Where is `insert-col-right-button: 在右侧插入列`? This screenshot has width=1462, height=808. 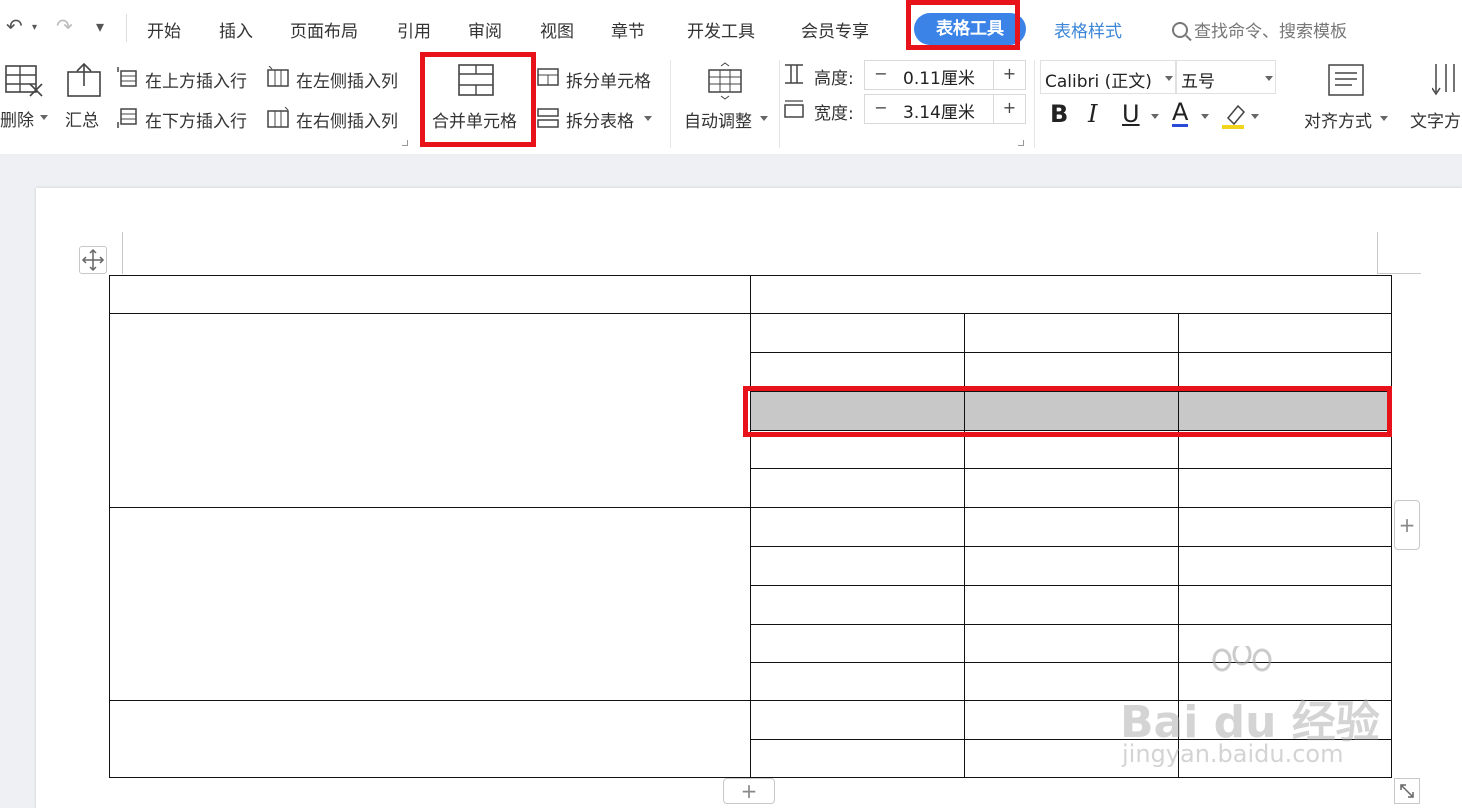
insert-col-right-button: 在右侧插入列 is located at coordinates (347, 119).